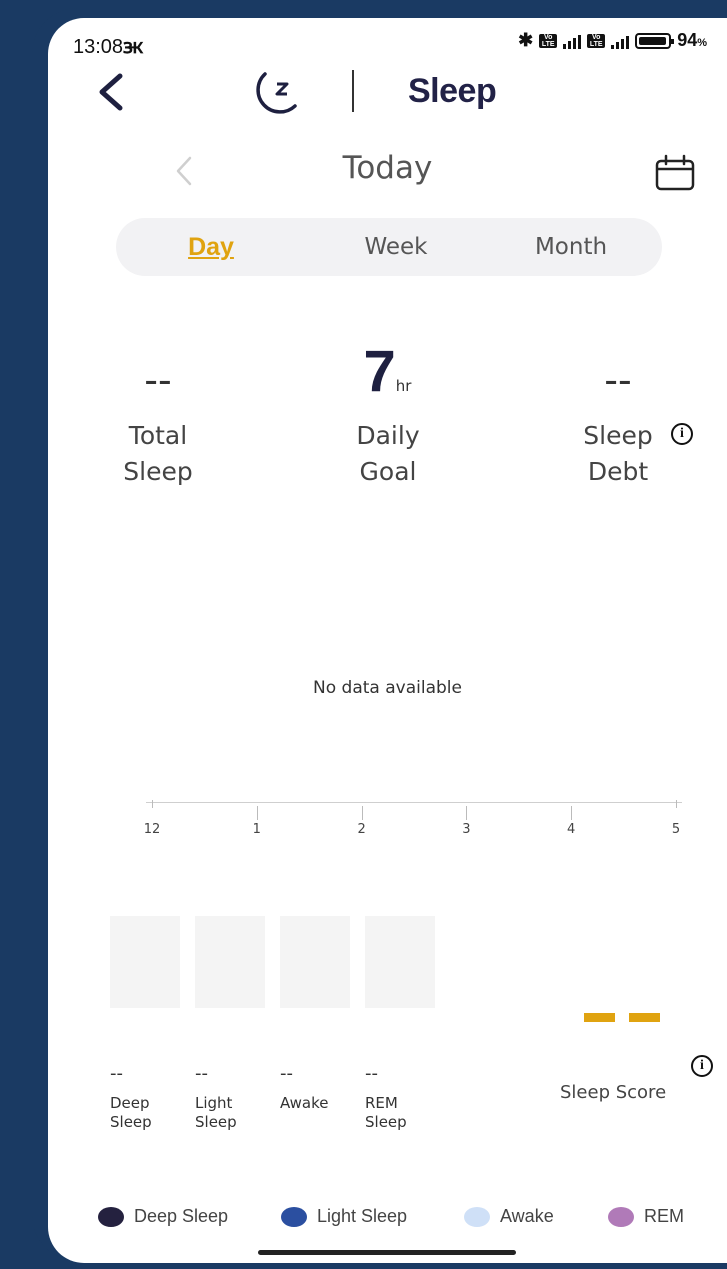 The height and width of the screenshot is (1269, 727). I want to click on chart-tick-label: 5, so click(676, 829).